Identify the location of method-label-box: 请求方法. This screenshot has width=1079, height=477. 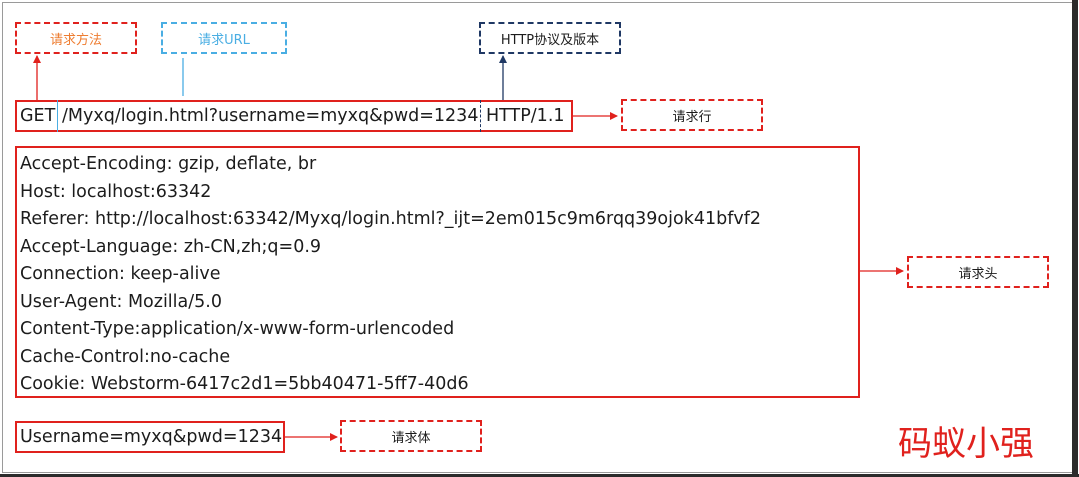
(76, 38).